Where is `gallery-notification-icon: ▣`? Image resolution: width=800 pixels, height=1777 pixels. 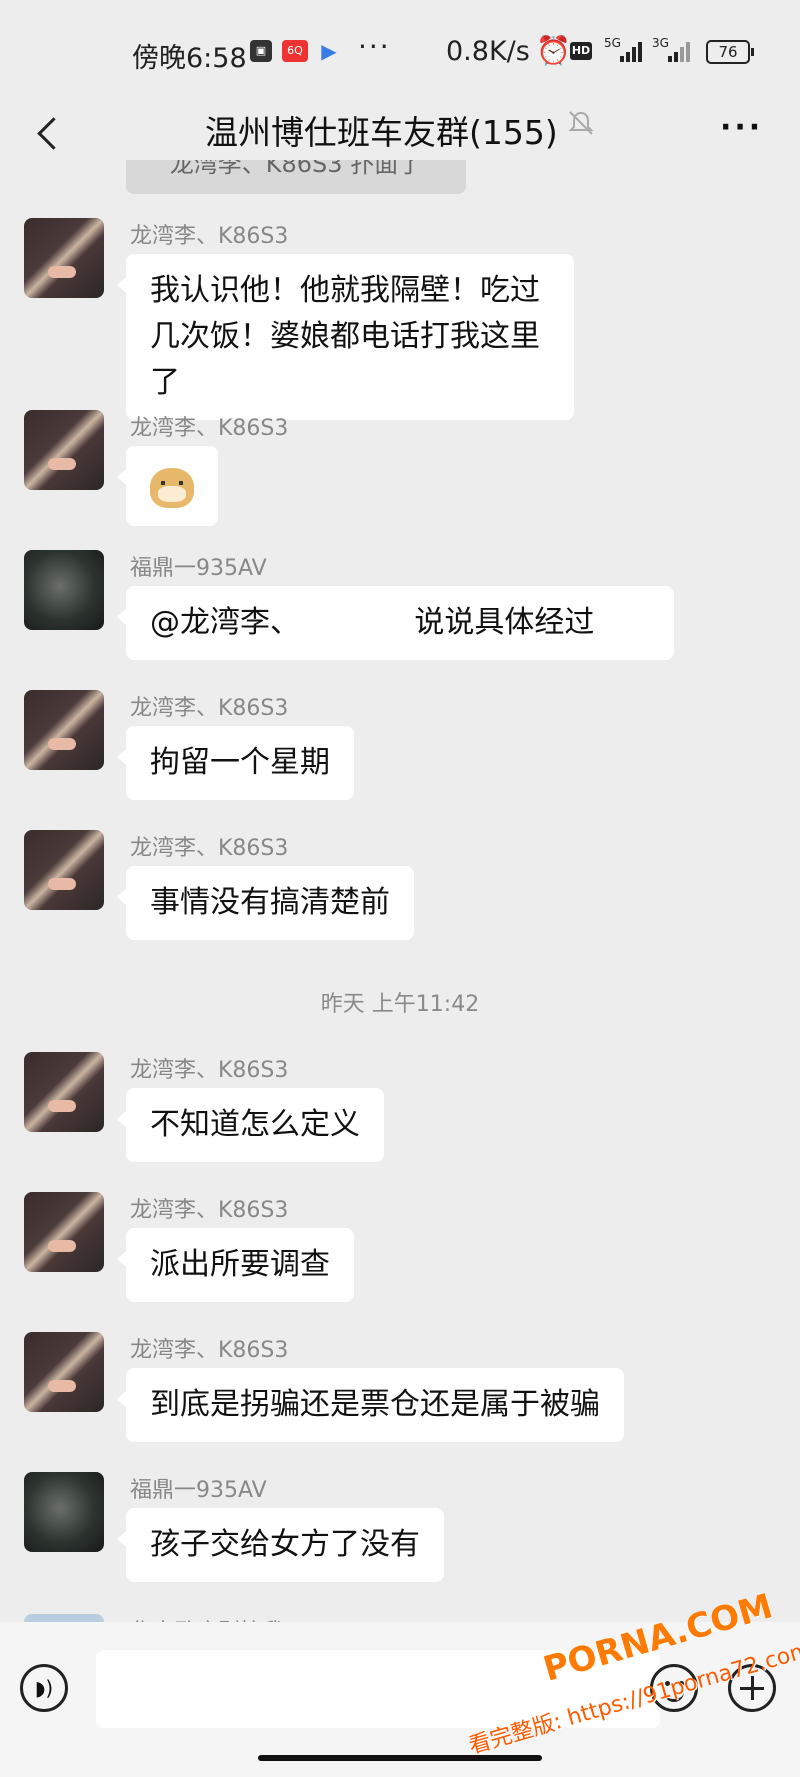
gallery-notification-icon: ▣ is located at coordinates (261, 51).